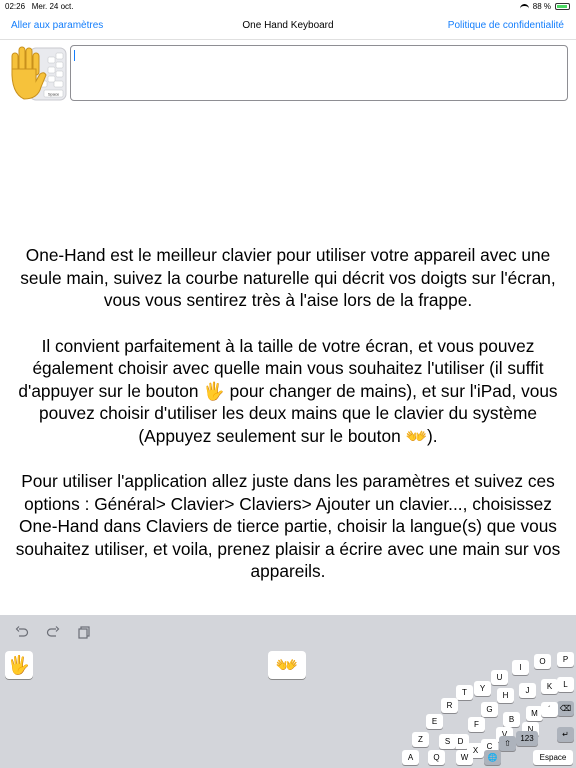 The image size is (576, 768). I want to click on key-j: J, so click(527, 690).